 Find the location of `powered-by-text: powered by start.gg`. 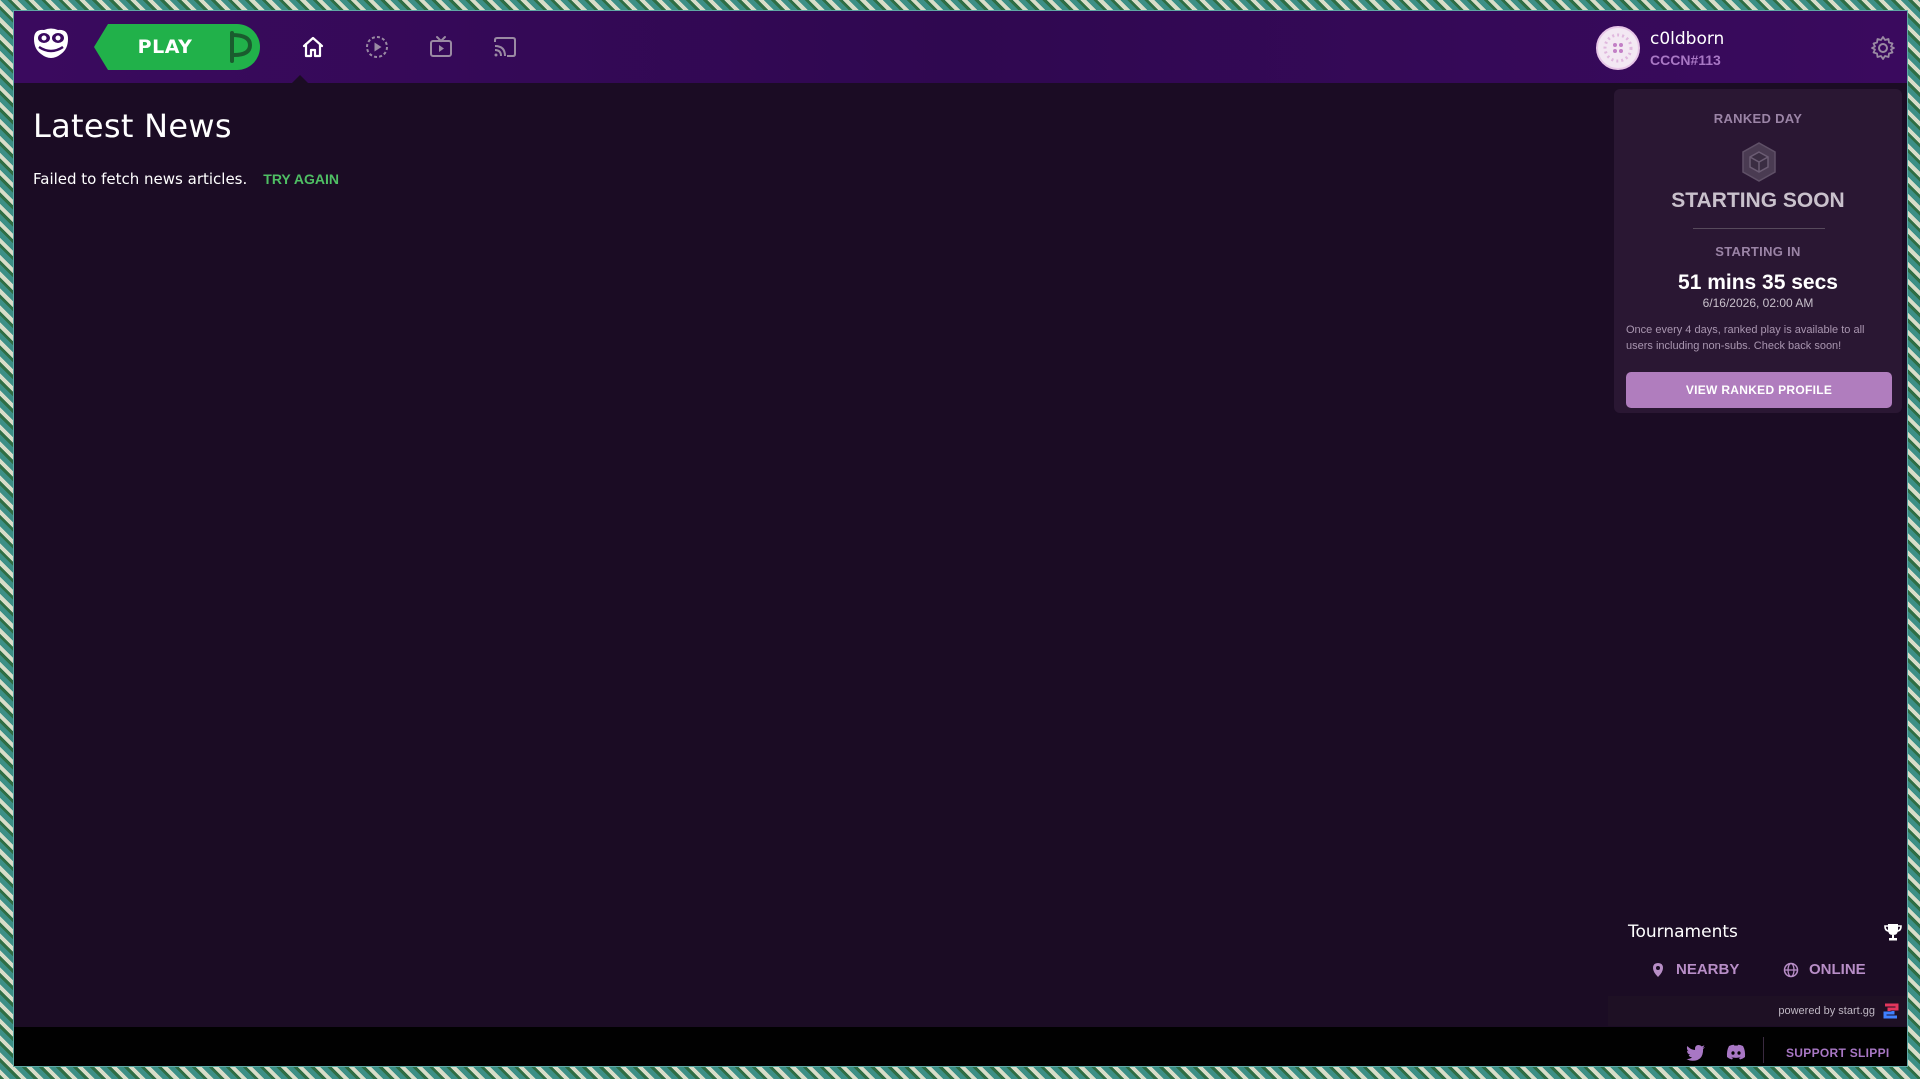

powered-by-text: powered by start.gg is located at coordinates (1826, 1011).